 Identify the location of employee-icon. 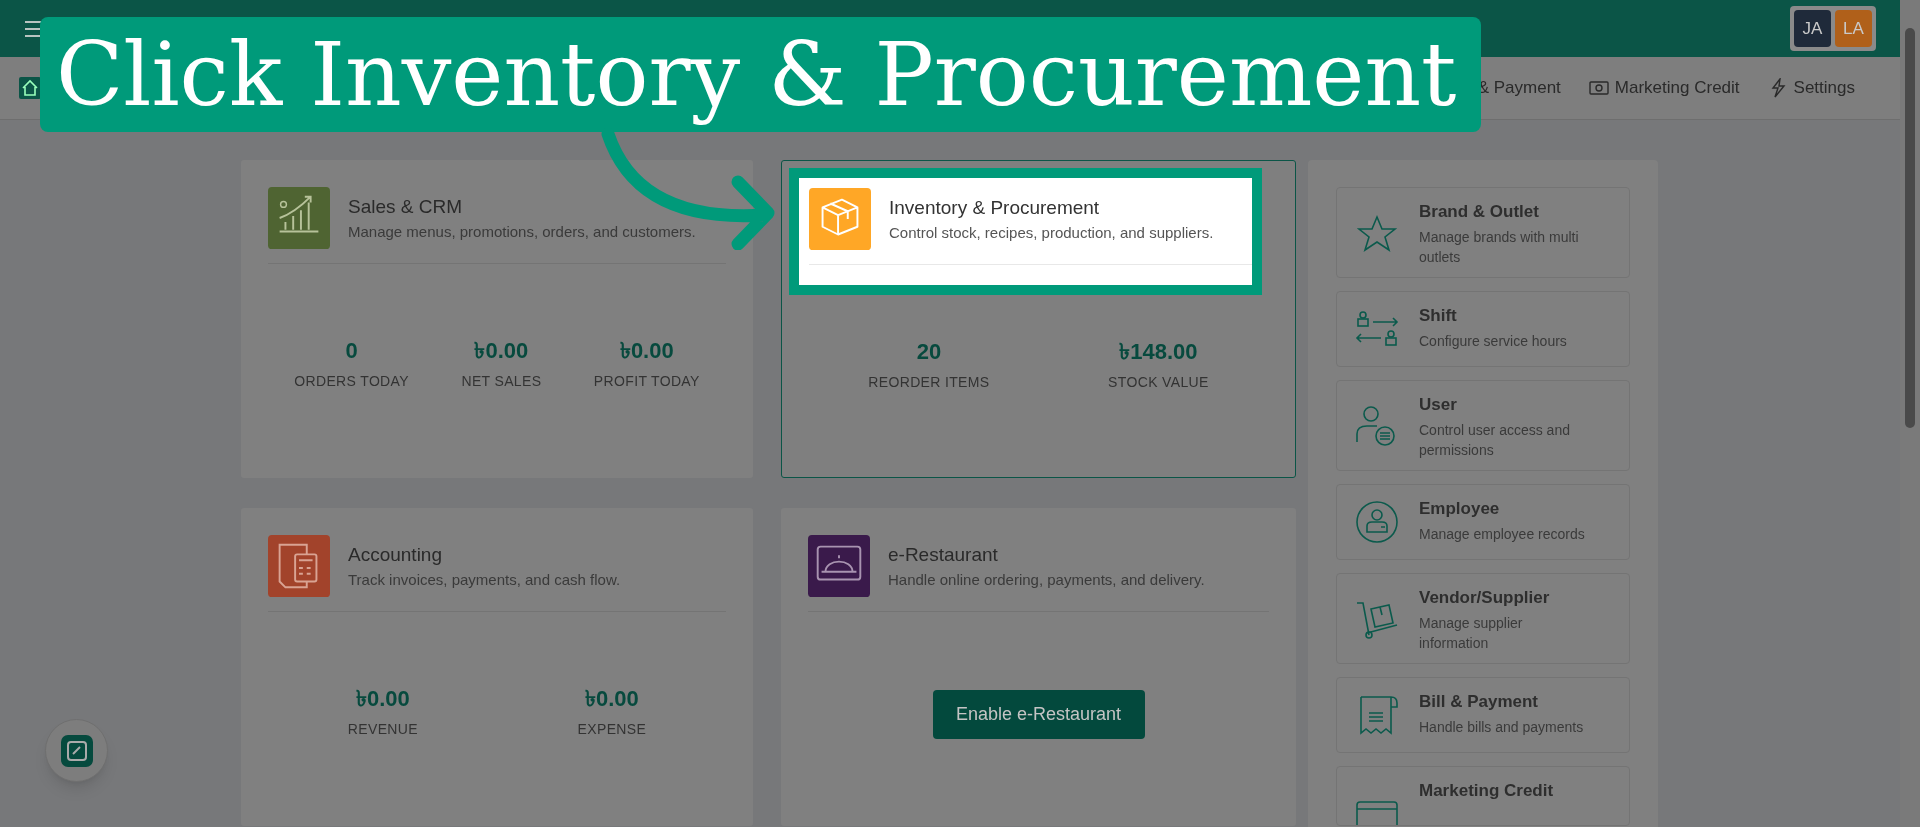
(1377, 522).